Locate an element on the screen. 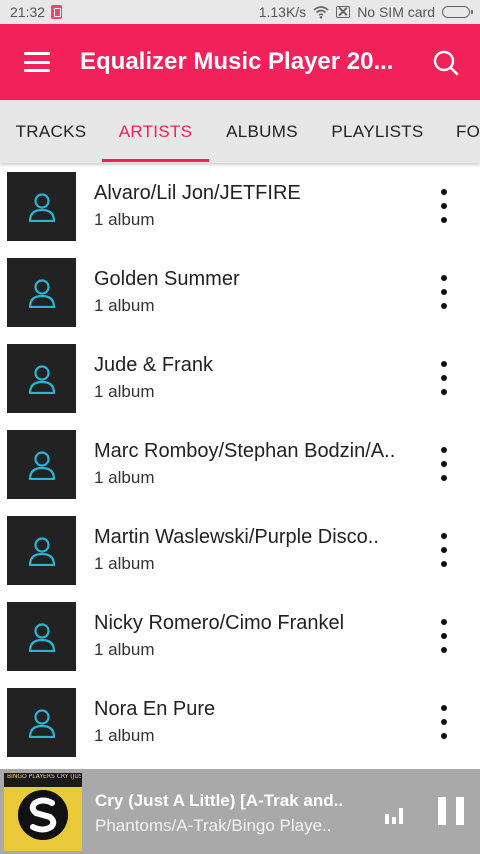 This screenshot has height=854, width=480. artist-name: Alvaro/Lil Jon/JETFIRE is located at coordinates (197, 193).